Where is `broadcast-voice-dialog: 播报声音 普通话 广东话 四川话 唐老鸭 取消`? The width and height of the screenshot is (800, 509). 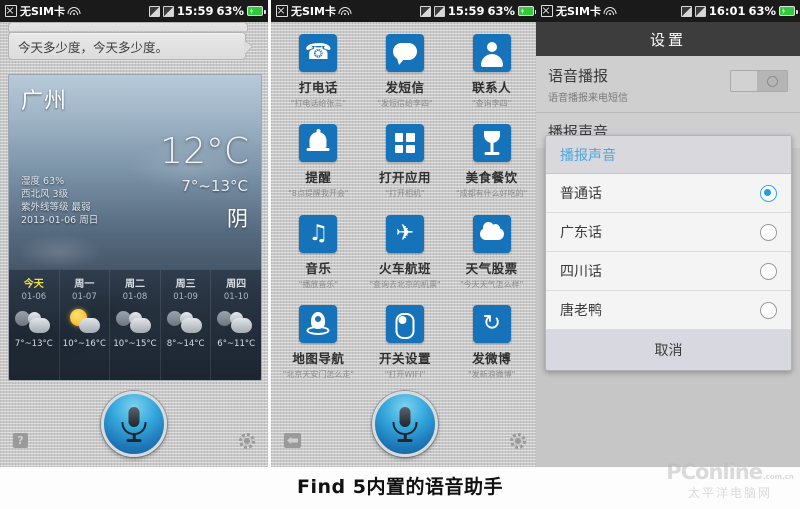
broadcast-voice-dialog: 播报声音 普通话 广东话 四川话 唐老鸭 取消 is located at coordinates (668, 253).